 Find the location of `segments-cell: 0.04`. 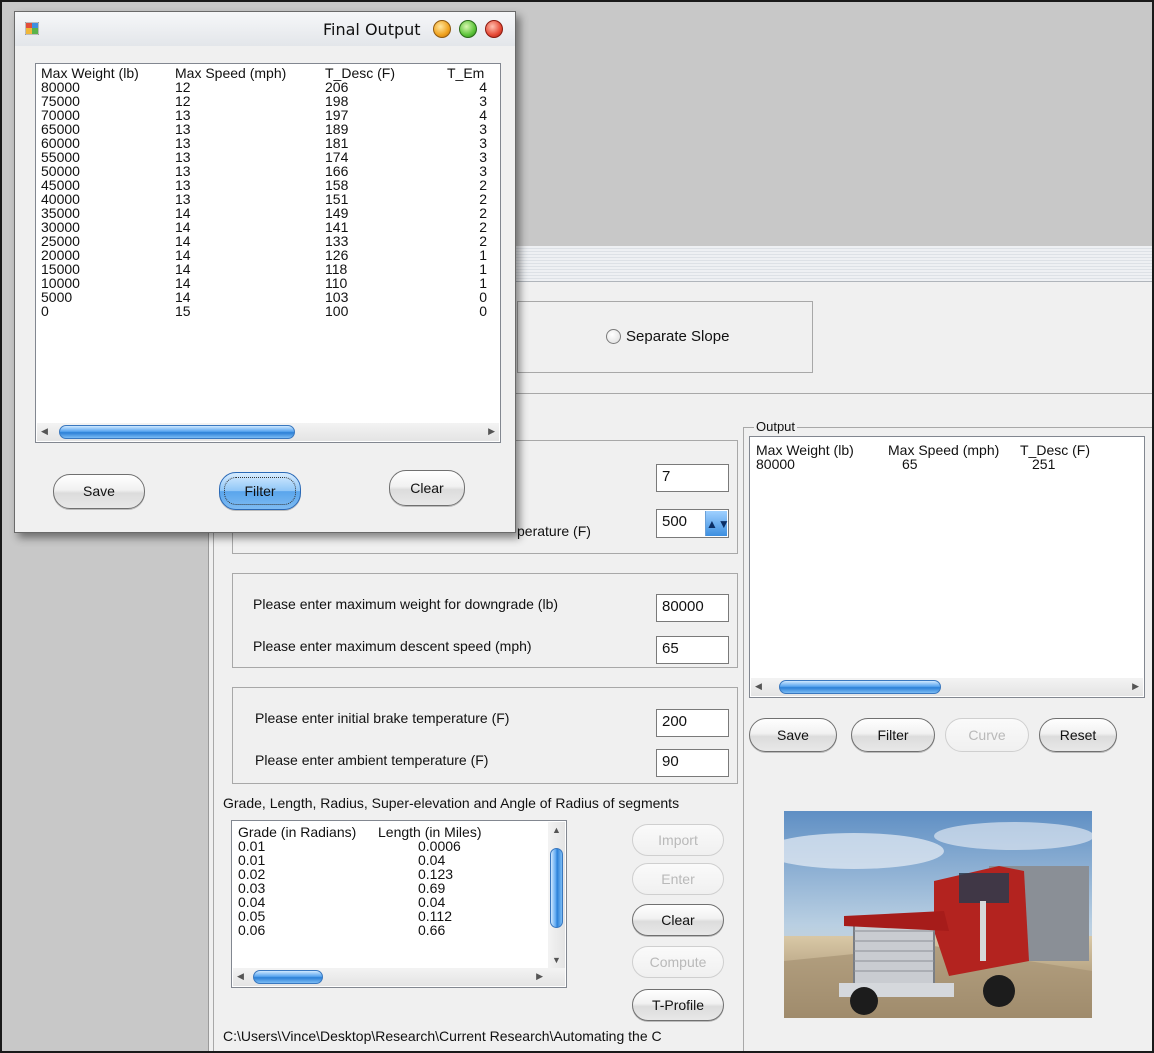

segments-cell: 0.04 is located at coordinates (432, 860).